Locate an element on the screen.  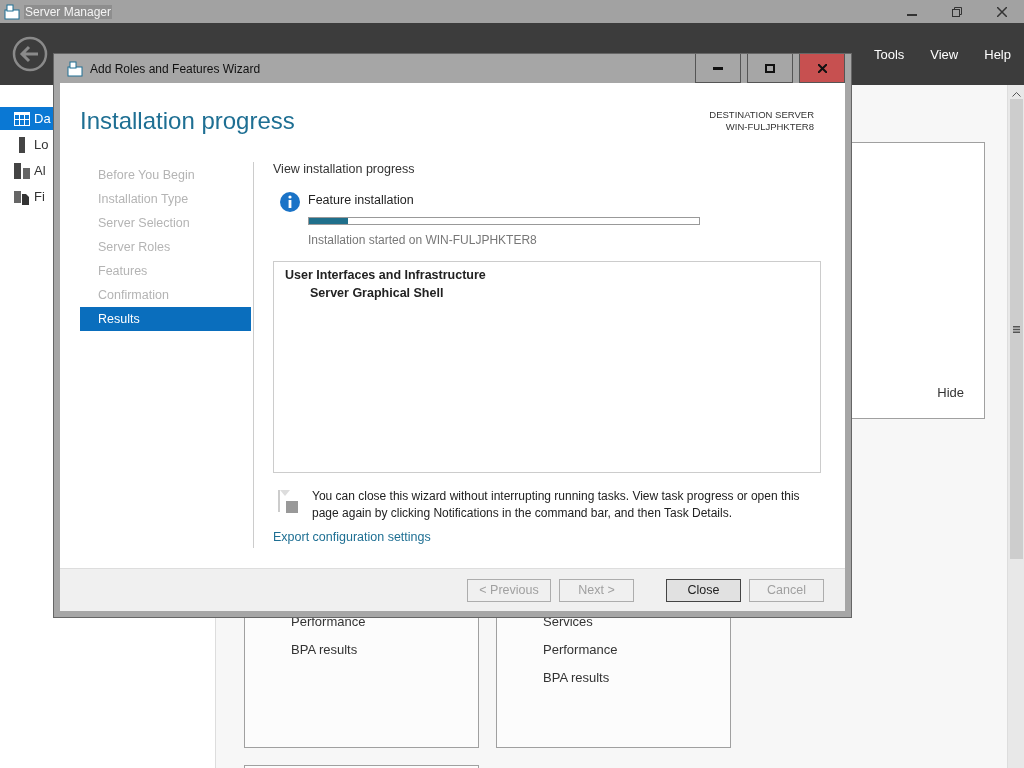
status-note: Installation started on WIN-FULJPHKTER8 is located at coordinates (423, 240).